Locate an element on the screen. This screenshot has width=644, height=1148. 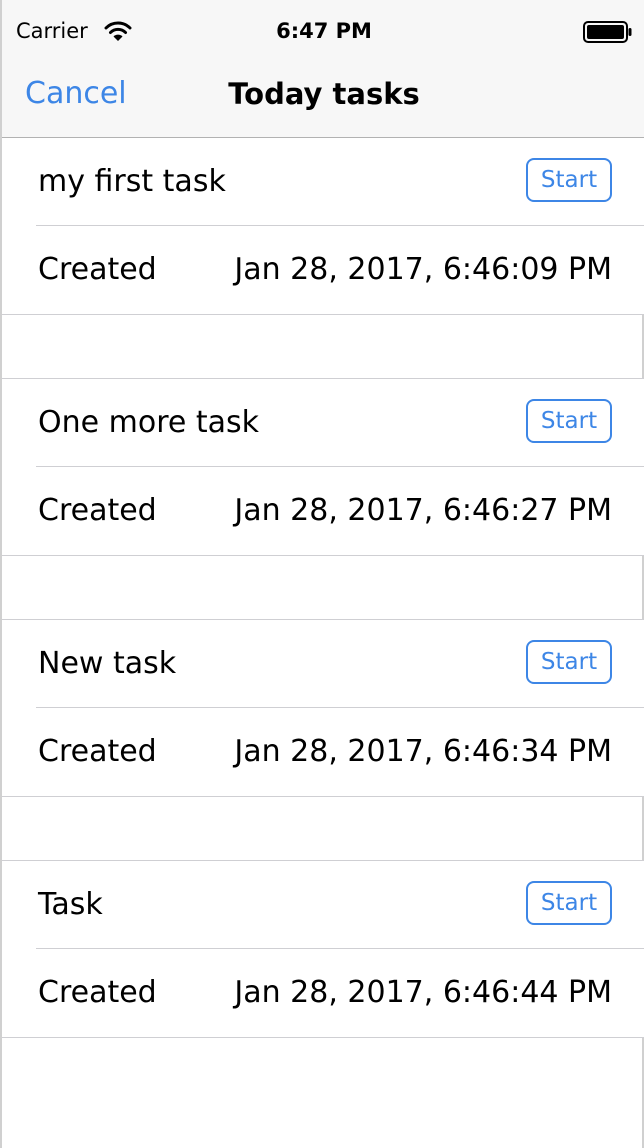
task-name: my first task is located at coordinates (132, 181).